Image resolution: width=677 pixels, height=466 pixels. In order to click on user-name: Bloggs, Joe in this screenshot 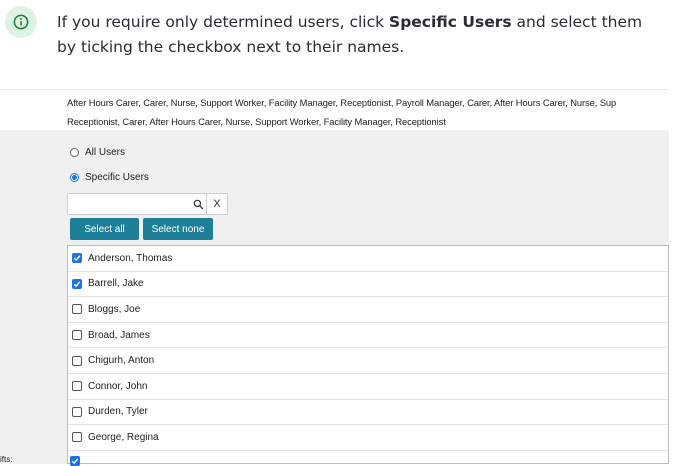, I will do `click(114, 309)`.